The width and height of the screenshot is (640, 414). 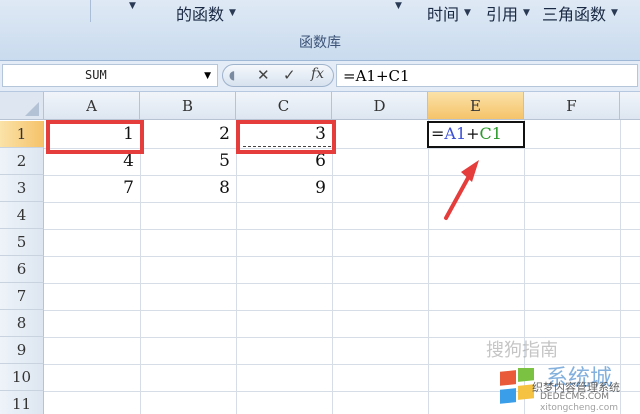 I want to click on name-box-value: SUM, so click(x=96, y=75).